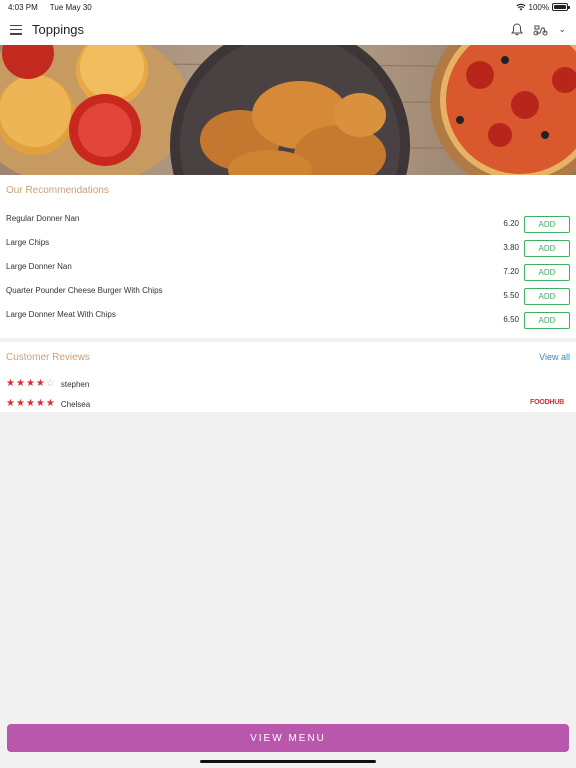  I want to click on foodhub-logo: FOODHUB, so click(547, 402).